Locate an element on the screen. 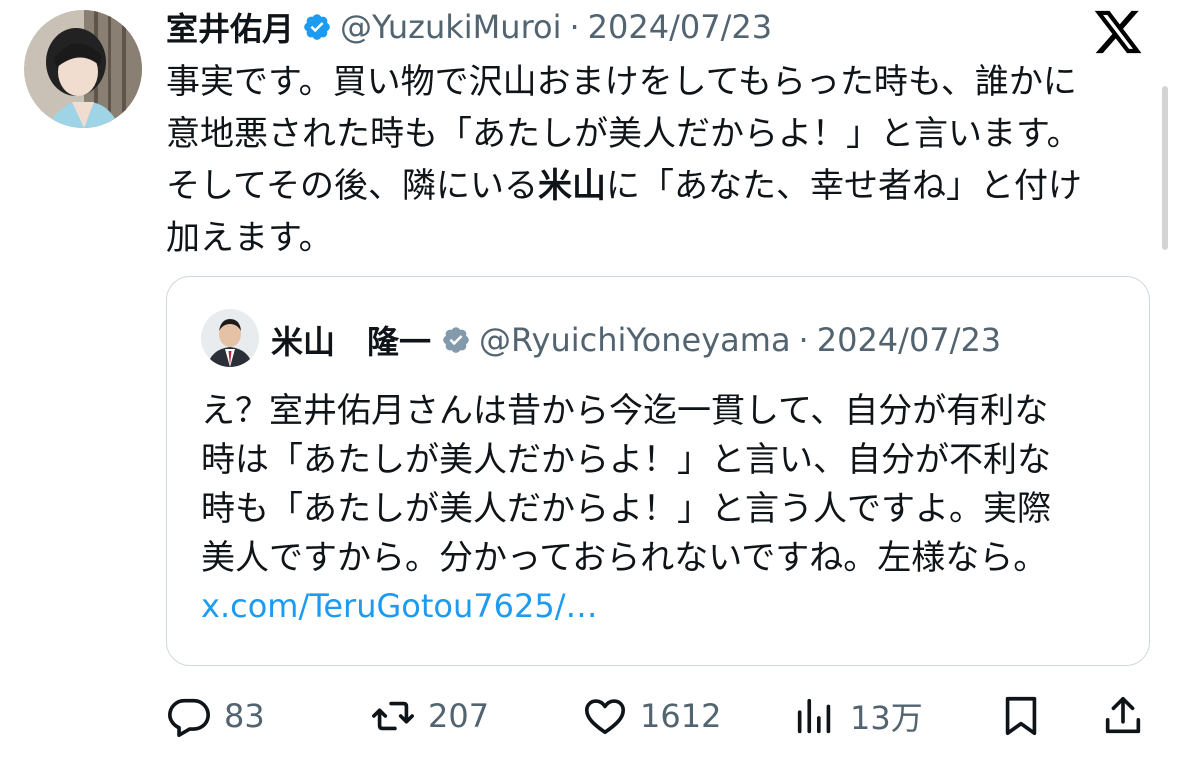  quoted-author-avatar is located at coordinates (230, 338).